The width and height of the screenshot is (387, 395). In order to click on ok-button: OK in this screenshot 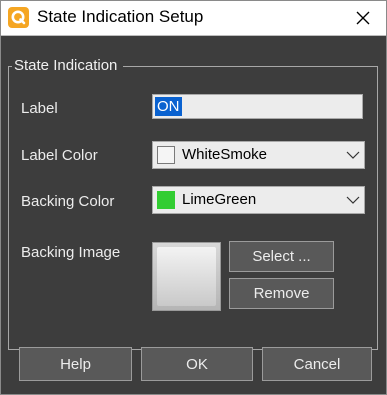, I will do `click(197, 364)`.